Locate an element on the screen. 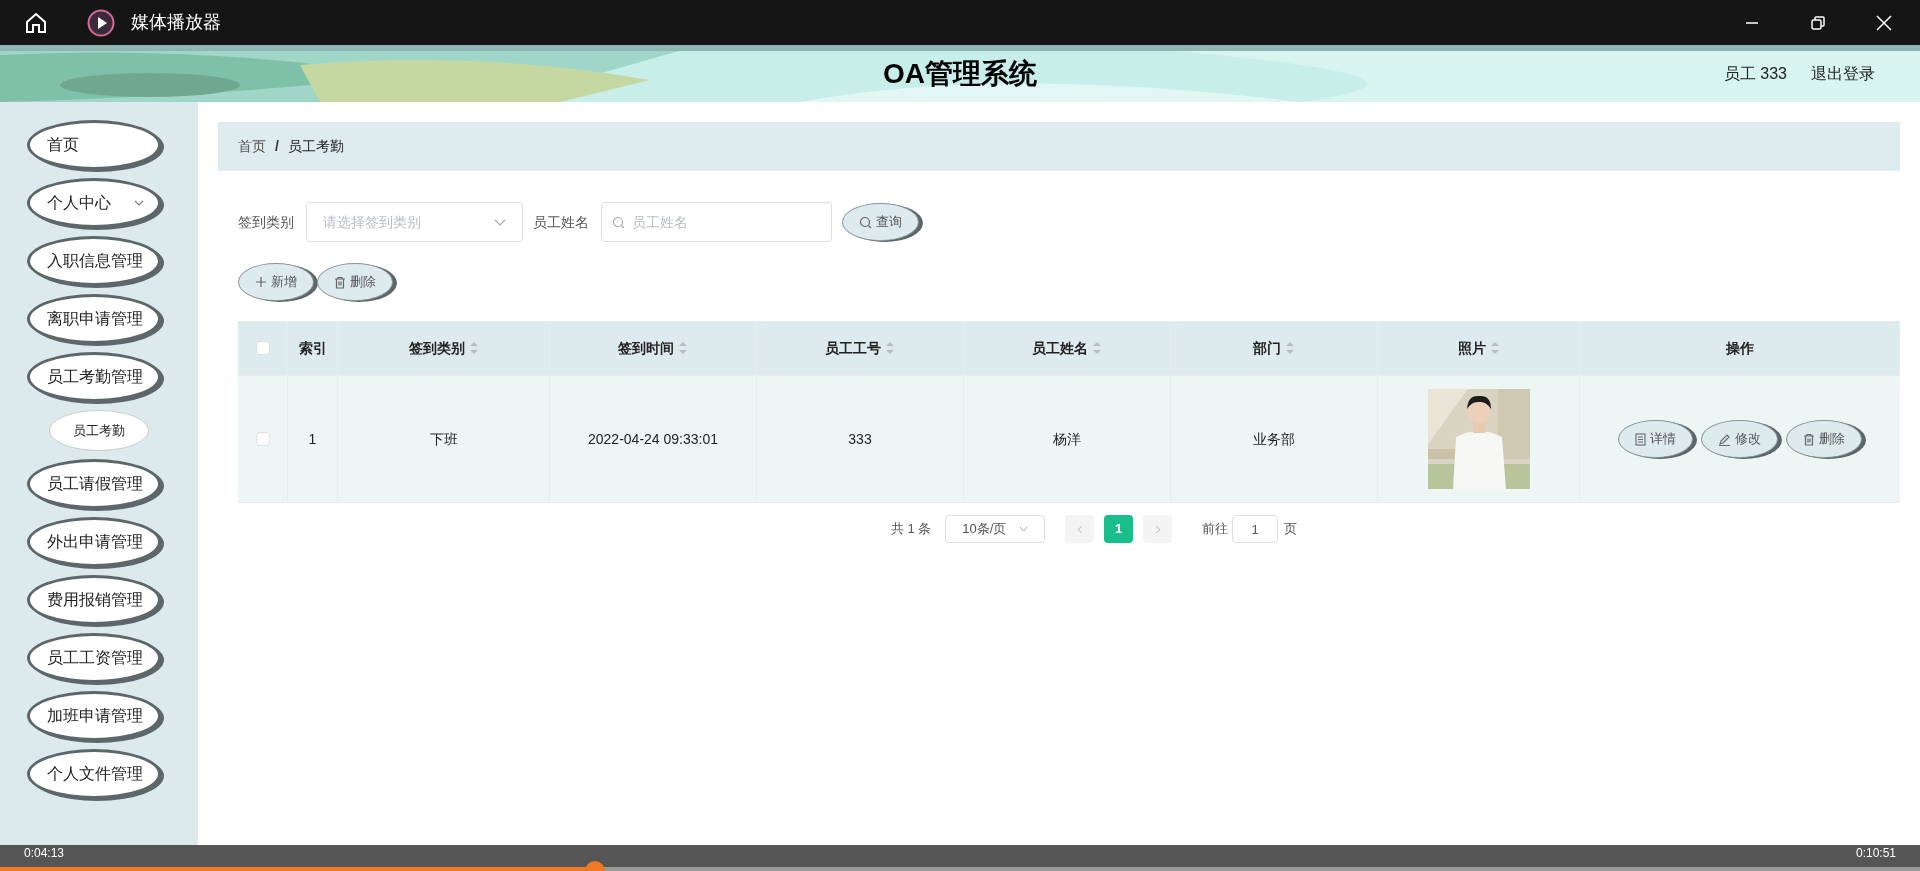 The height and width of the screenshot is (871, 1920). table-cell: 下班 is located at coordinates (444, 439).